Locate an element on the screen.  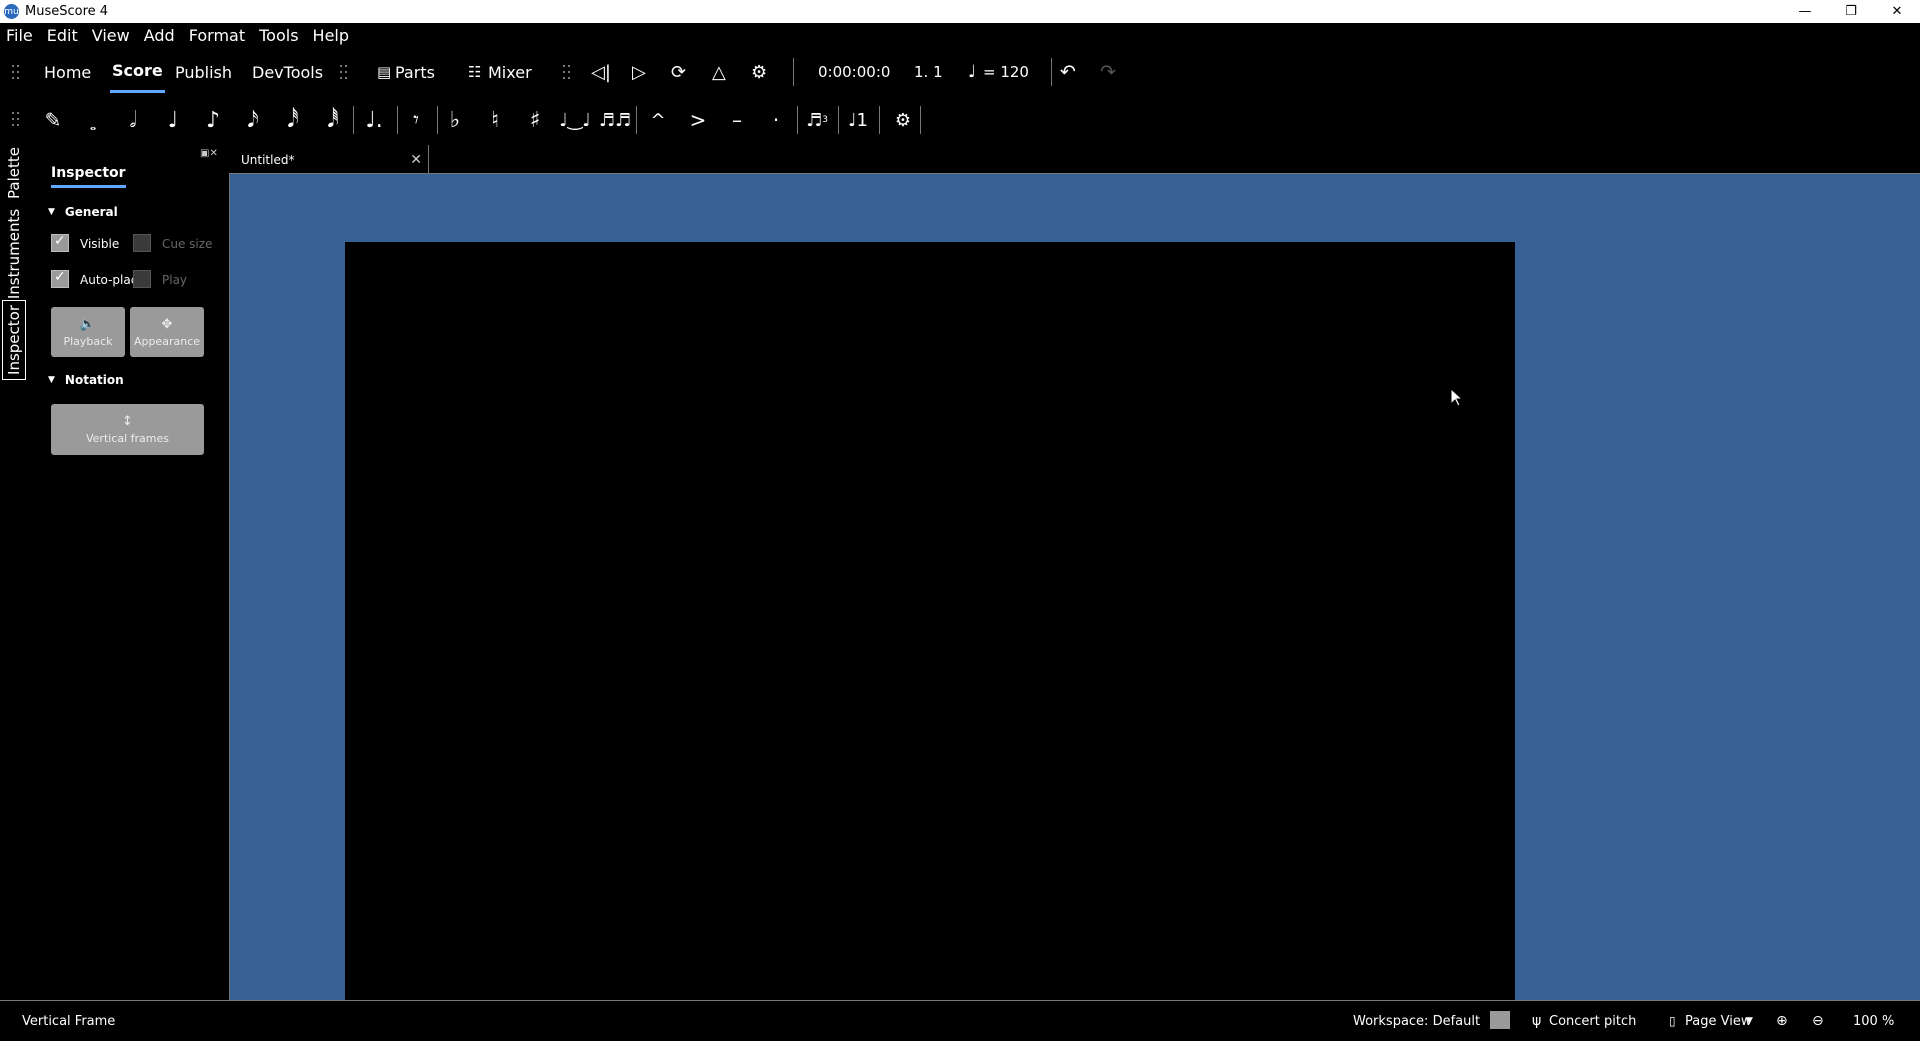
tab-instruments: Instruments is located at coordinates (14, 254).